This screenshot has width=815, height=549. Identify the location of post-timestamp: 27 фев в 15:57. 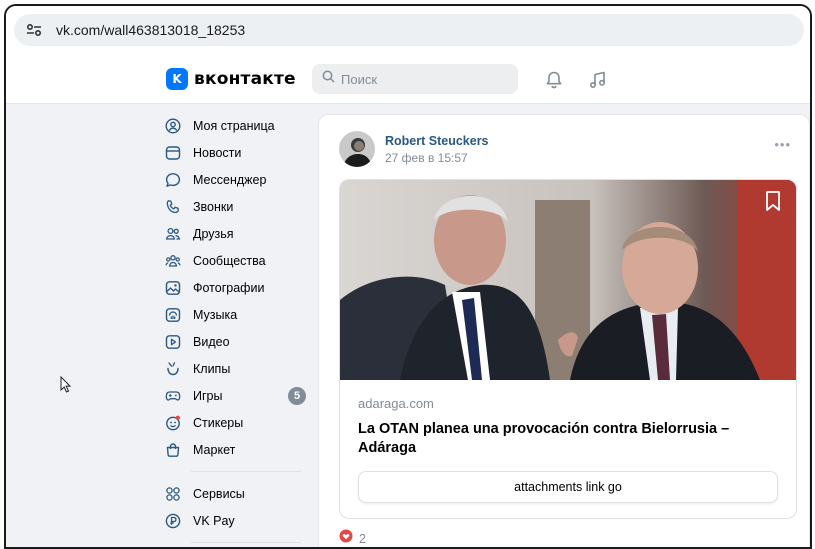
(426, 158).